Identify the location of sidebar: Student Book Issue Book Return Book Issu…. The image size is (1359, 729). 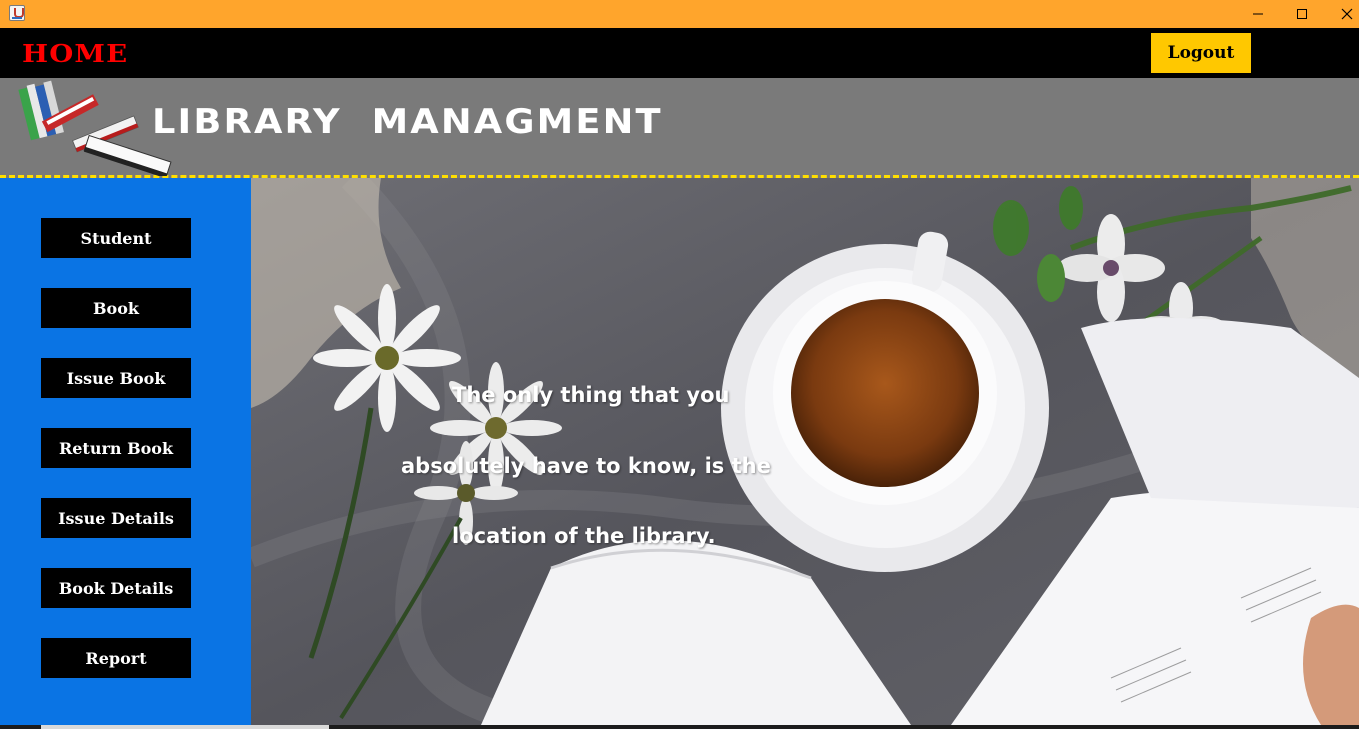
(125, 453).